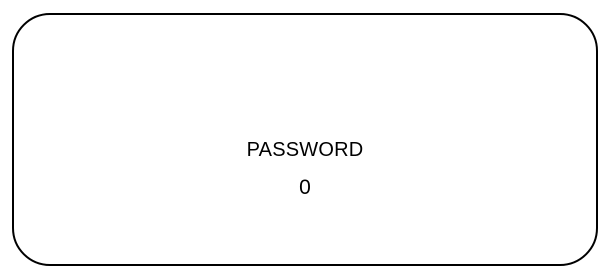 Image resolution: width=610 pixels, height=279 pixels. Describe the element at coordinates (305, 150) in the screenshot. I see `password-label: PASSWORD` at that location.